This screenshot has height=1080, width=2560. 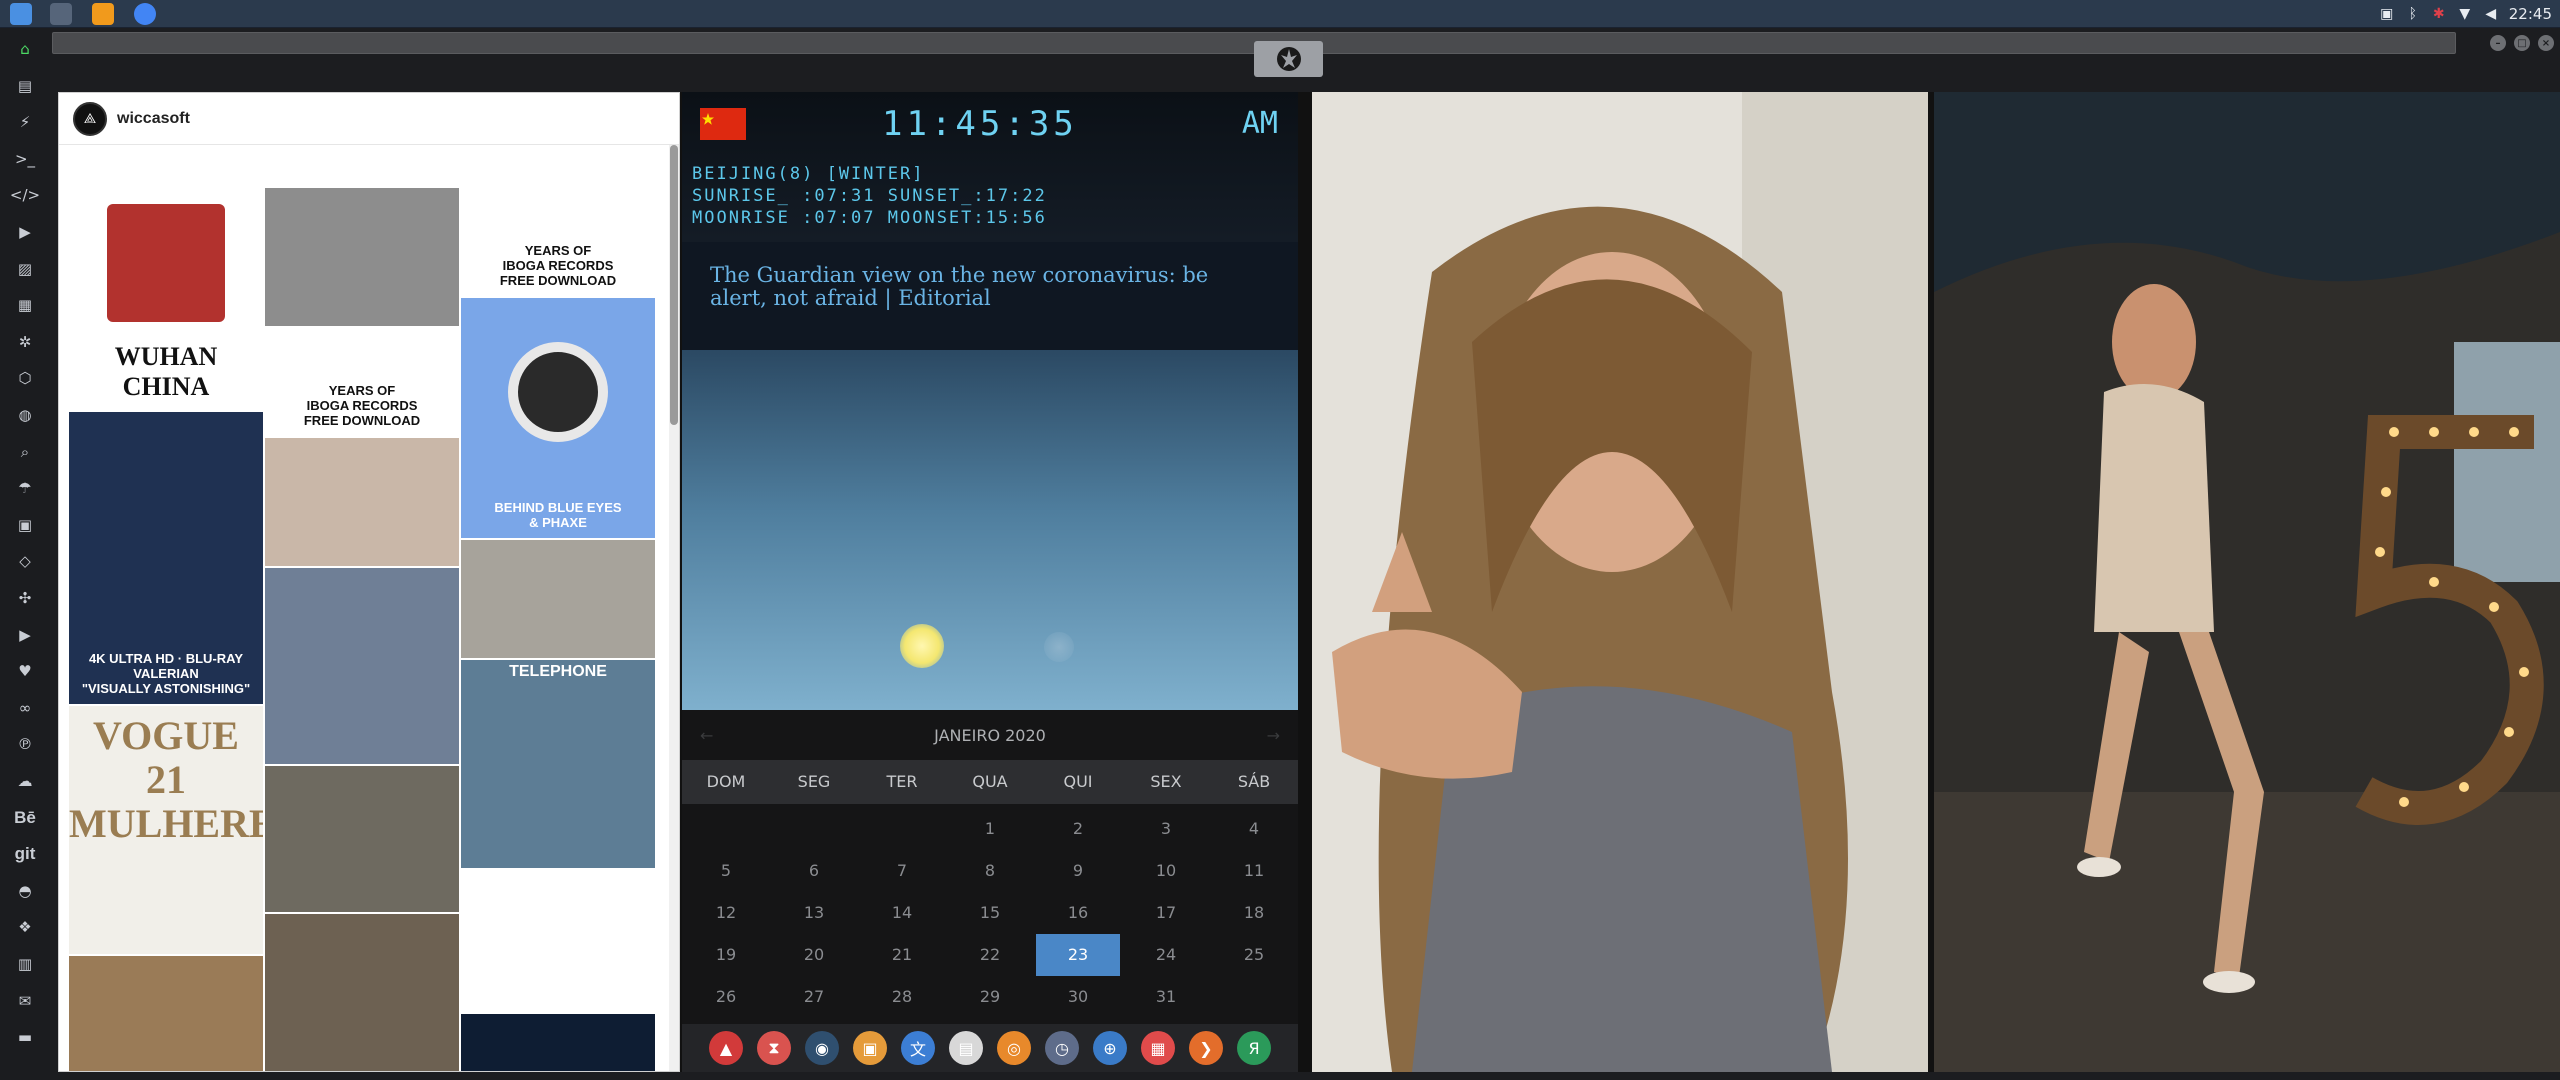 What do you see at coordinates (2530, 14) in the screenshot?
I see `clock: 22:45` at bounding box center [2530, 14].